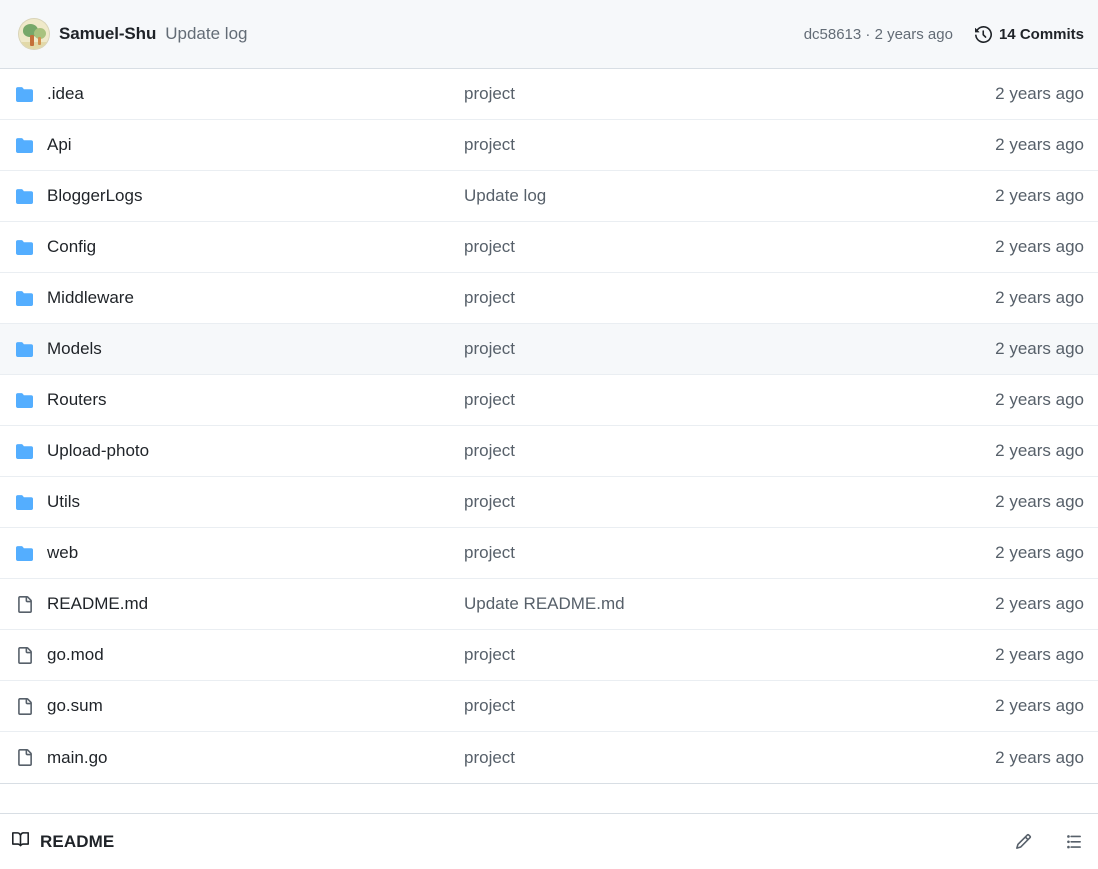  Describe the element at coordinates (549, 798) in the screenshot. I see `readme-spacer` at that location.